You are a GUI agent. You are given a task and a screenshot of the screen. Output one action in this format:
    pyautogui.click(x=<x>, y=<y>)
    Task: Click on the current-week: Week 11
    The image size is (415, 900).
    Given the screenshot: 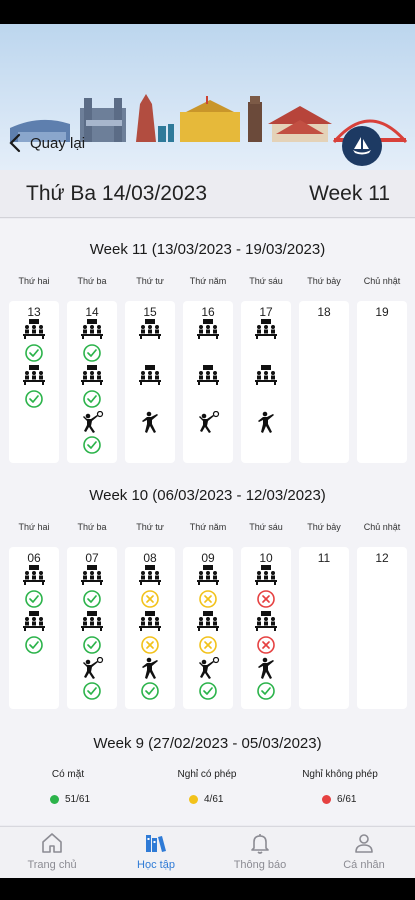 What is the action you would take?
    pyautogui.click(x=349, y=193)
    